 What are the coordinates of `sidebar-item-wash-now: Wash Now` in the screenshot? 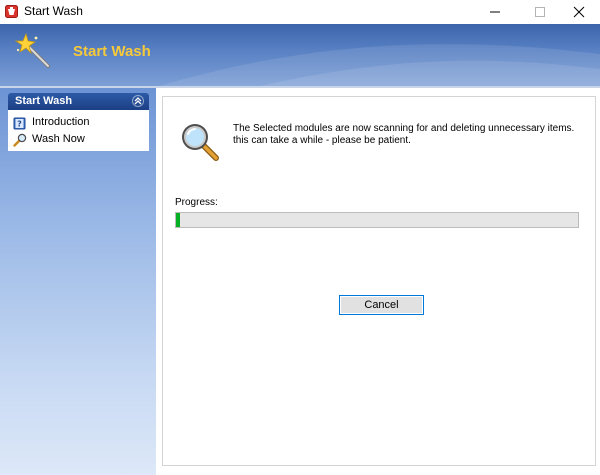 It's located at (79, 140).